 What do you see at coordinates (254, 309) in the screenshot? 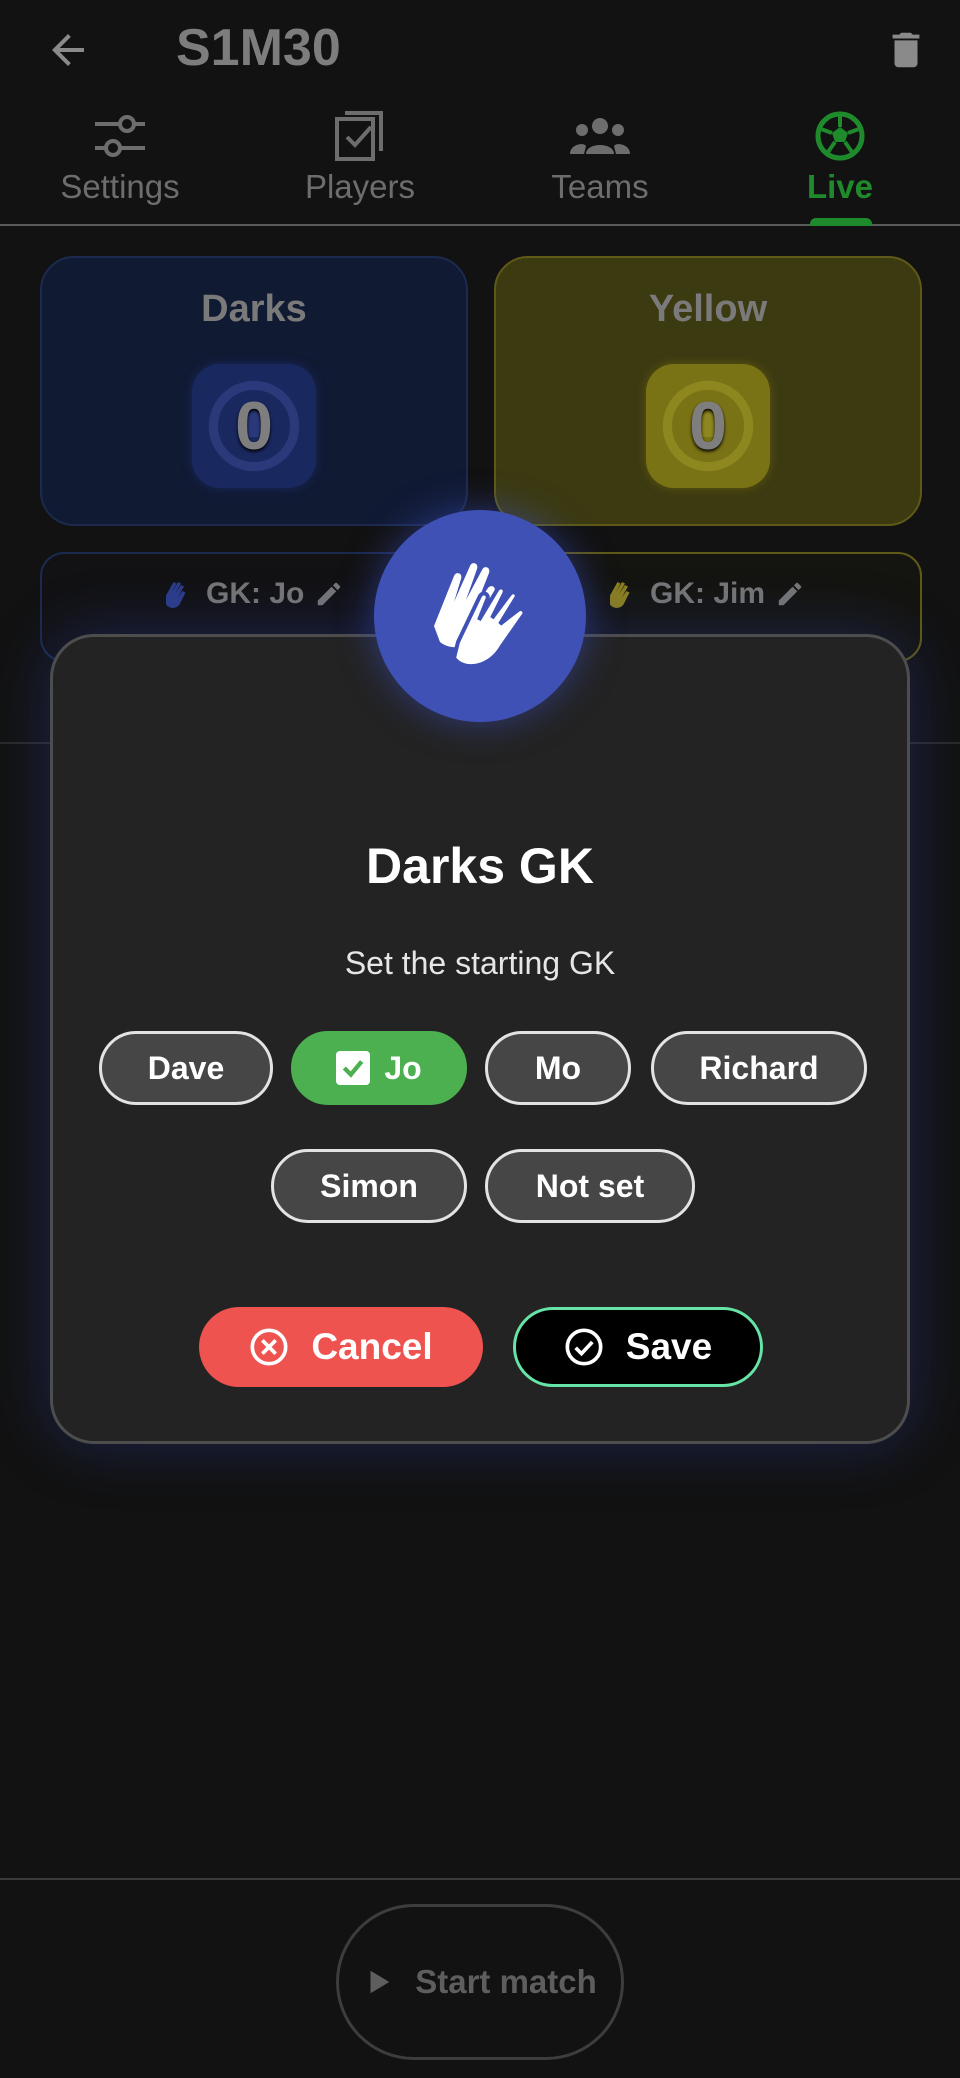
I see `darks-team-name: Darks` at bounding box center [254, 309].